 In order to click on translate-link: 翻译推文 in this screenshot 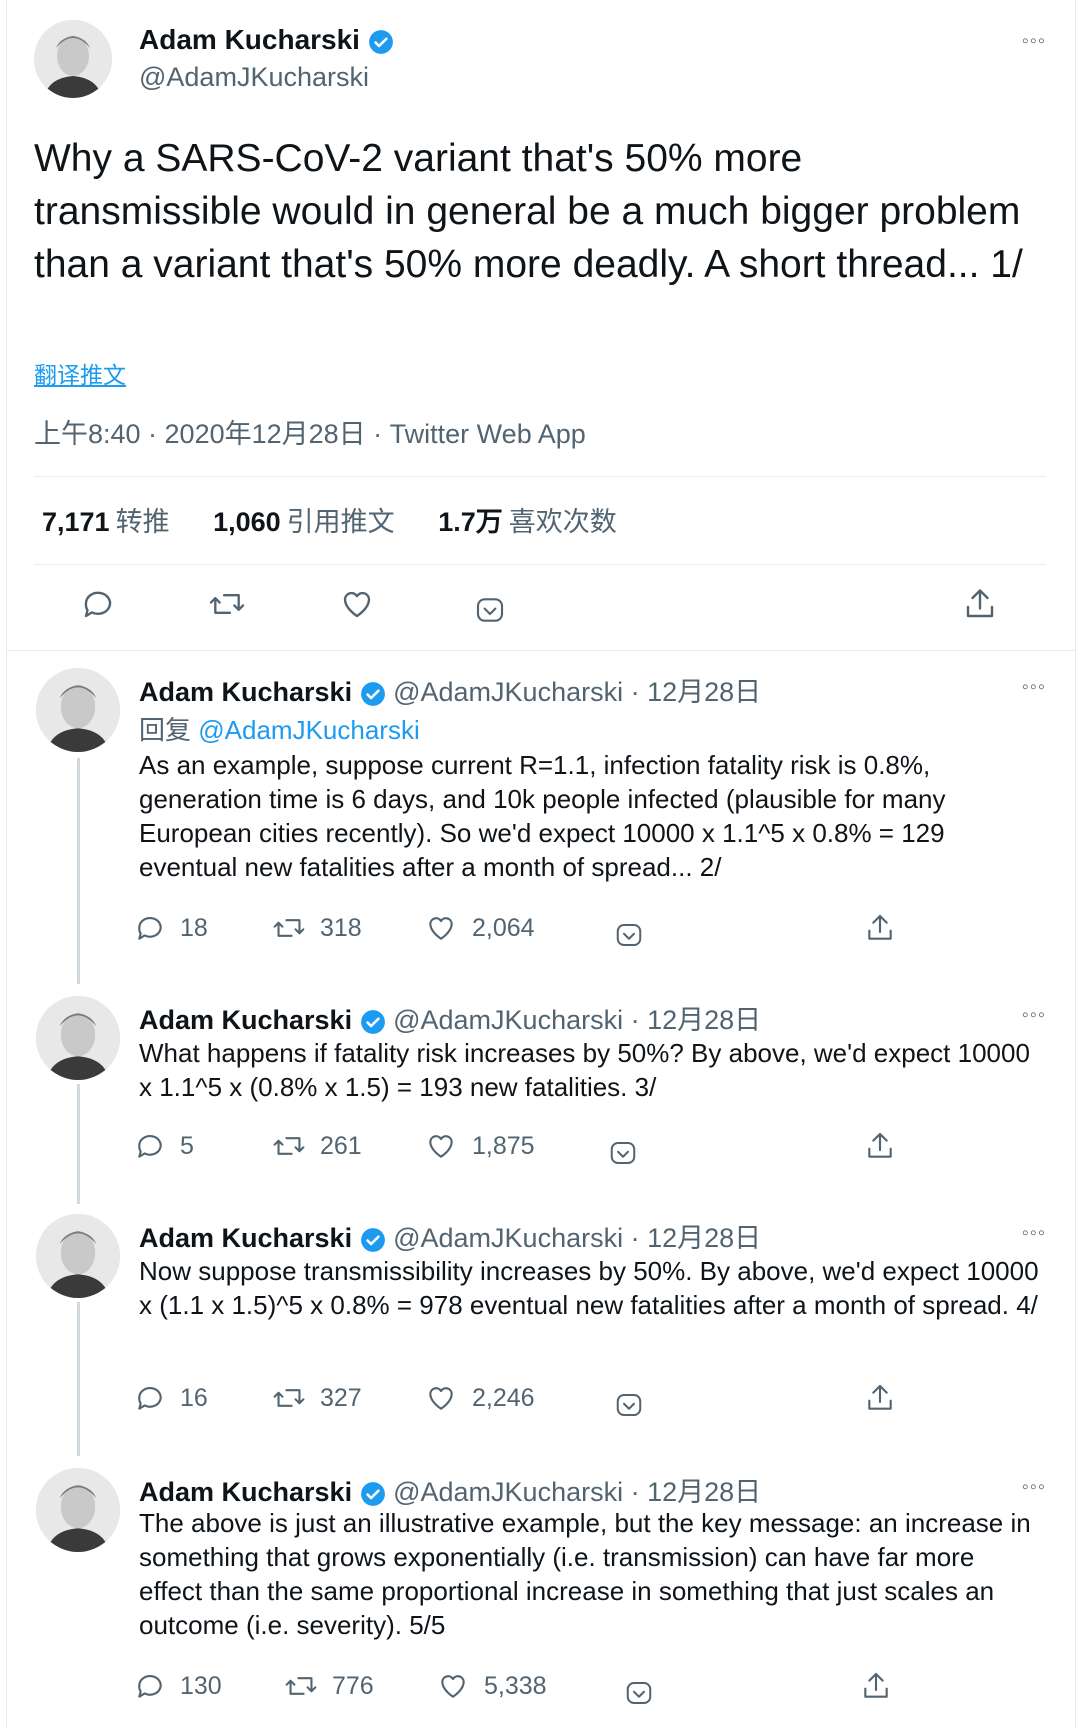, I will do `click(80, 373)`.